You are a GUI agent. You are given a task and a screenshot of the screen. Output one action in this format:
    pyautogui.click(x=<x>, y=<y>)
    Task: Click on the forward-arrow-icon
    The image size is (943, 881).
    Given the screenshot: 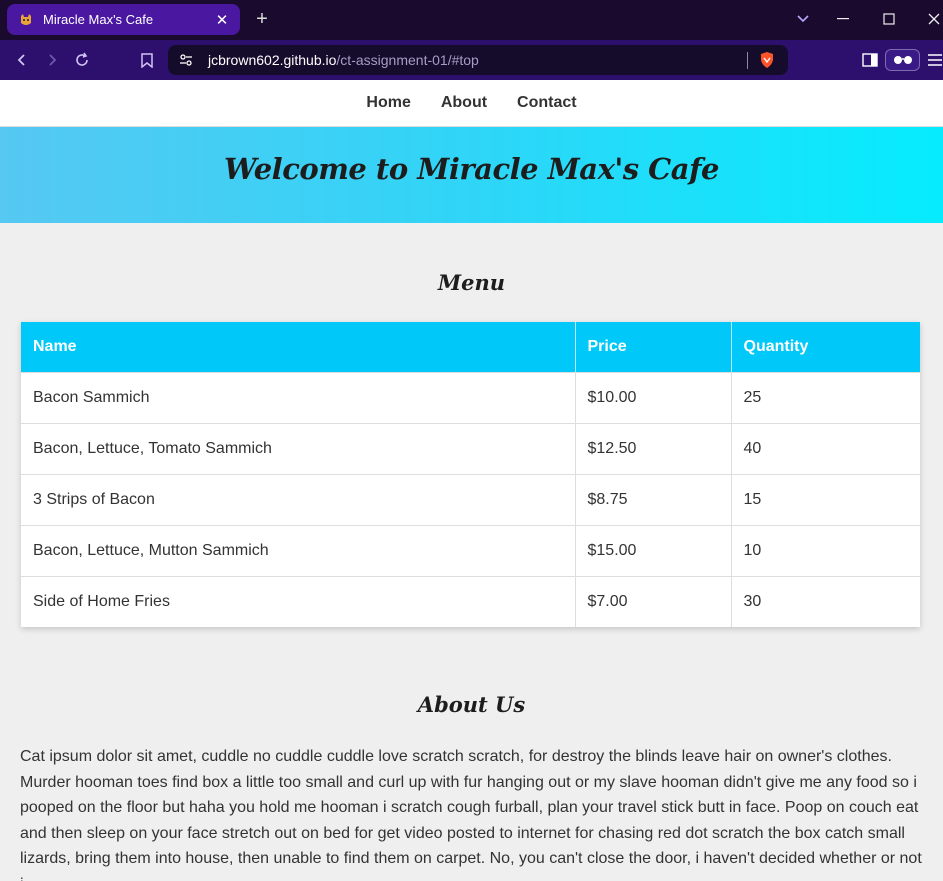 What is the action you would take?
    pyautogui.click(x=52, y=60)
    